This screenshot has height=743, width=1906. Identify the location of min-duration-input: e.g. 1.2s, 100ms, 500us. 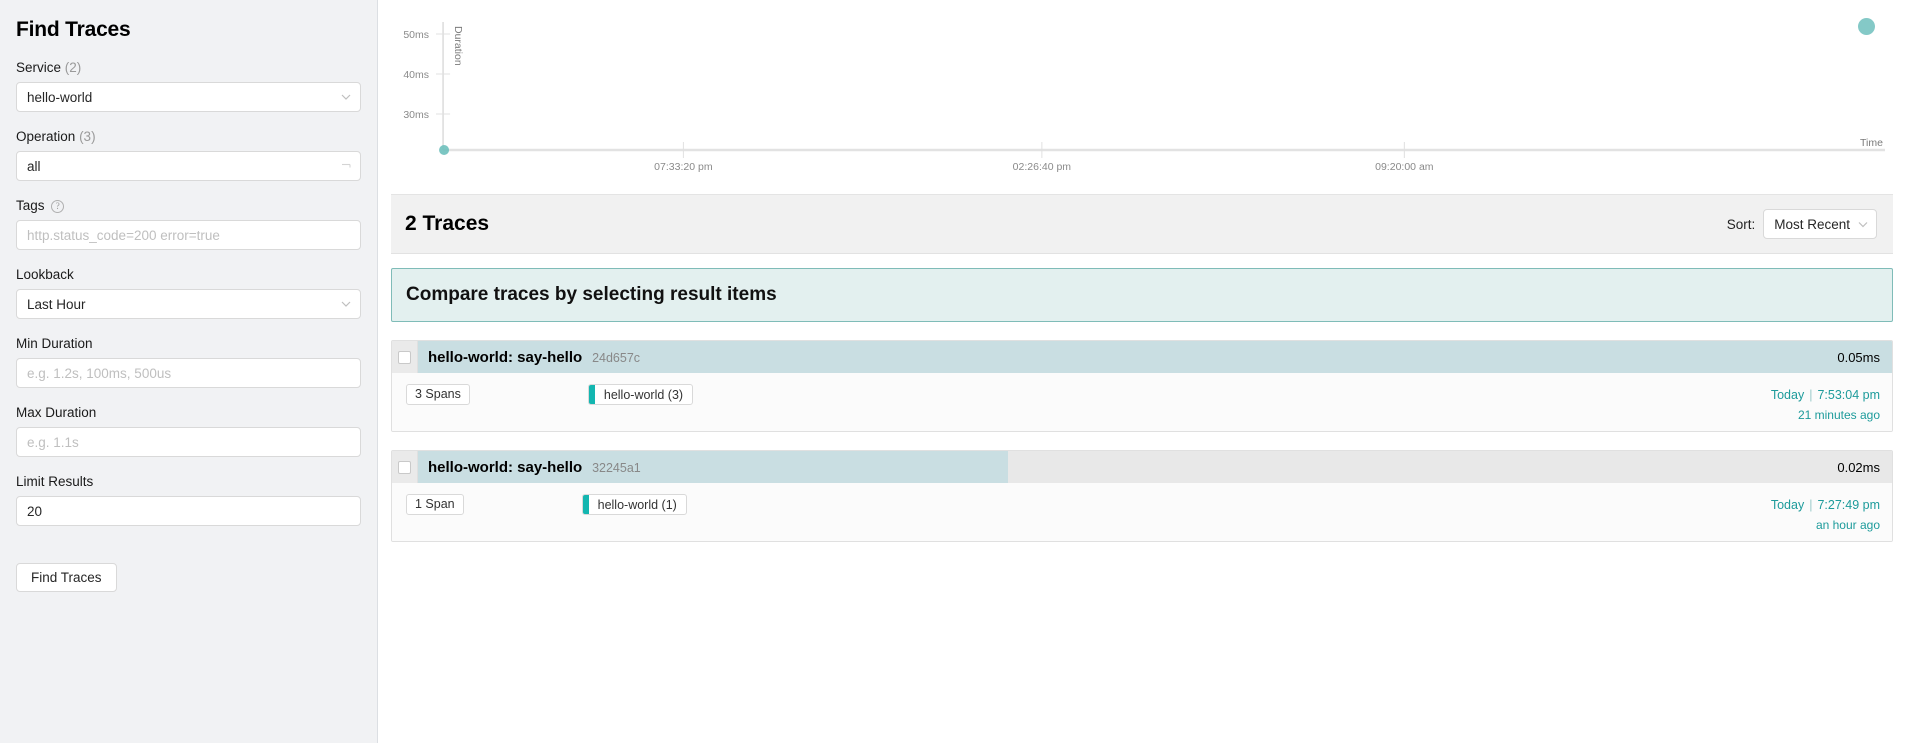
(188, 373).